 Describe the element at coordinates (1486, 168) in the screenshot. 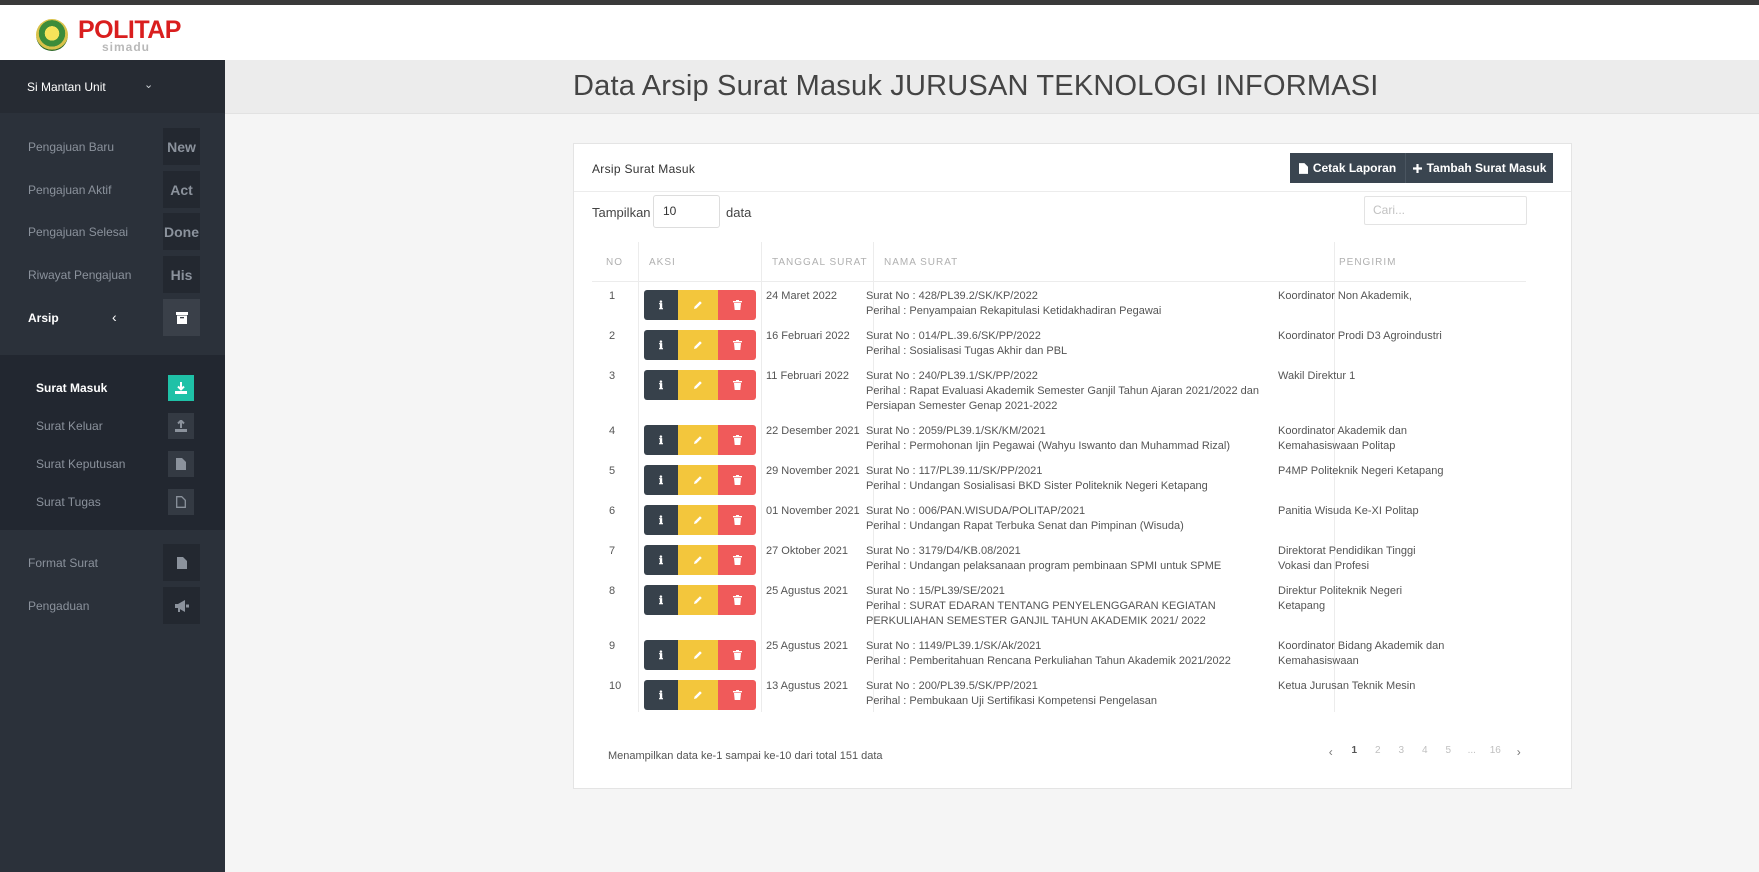

I see `add-label: Tambah Surat Masuk` at that location.